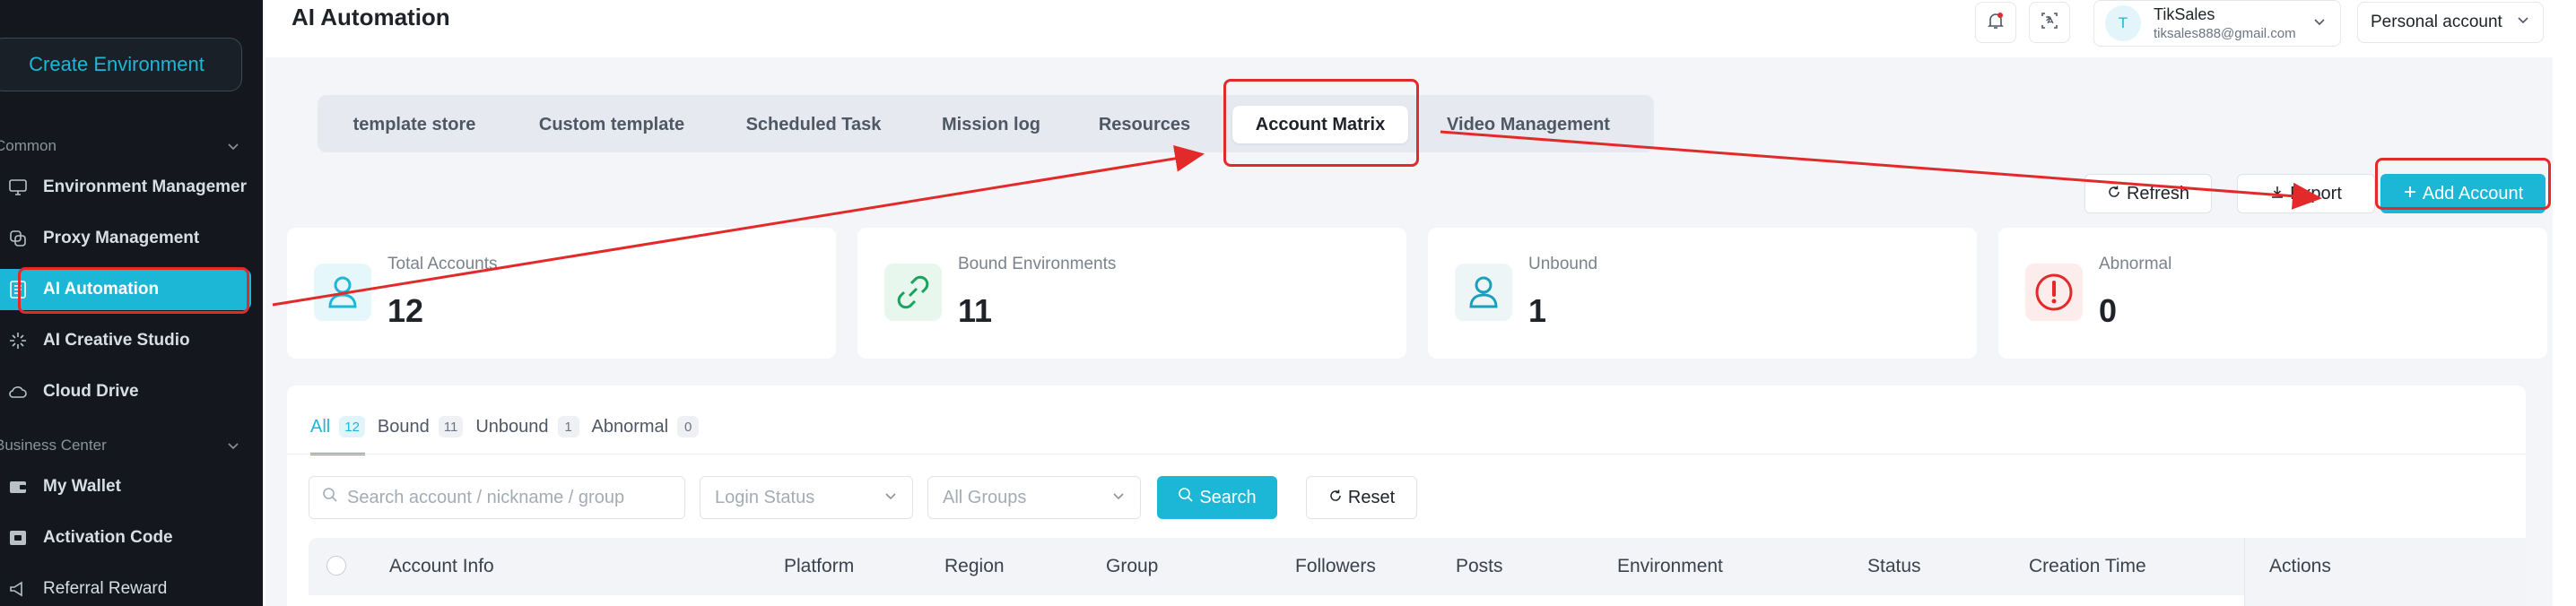  I want to click on refresh-label: Refresh, so click(2158, 193).